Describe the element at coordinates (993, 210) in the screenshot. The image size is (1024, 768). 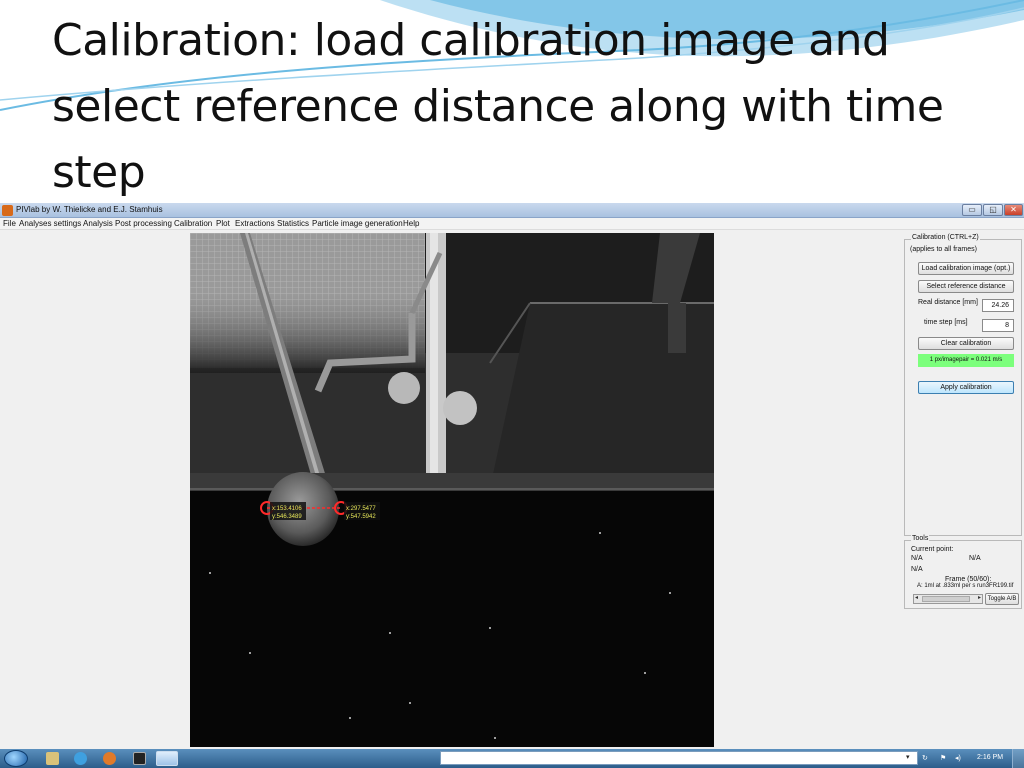
I see `maximize-button: ◱` at that location.